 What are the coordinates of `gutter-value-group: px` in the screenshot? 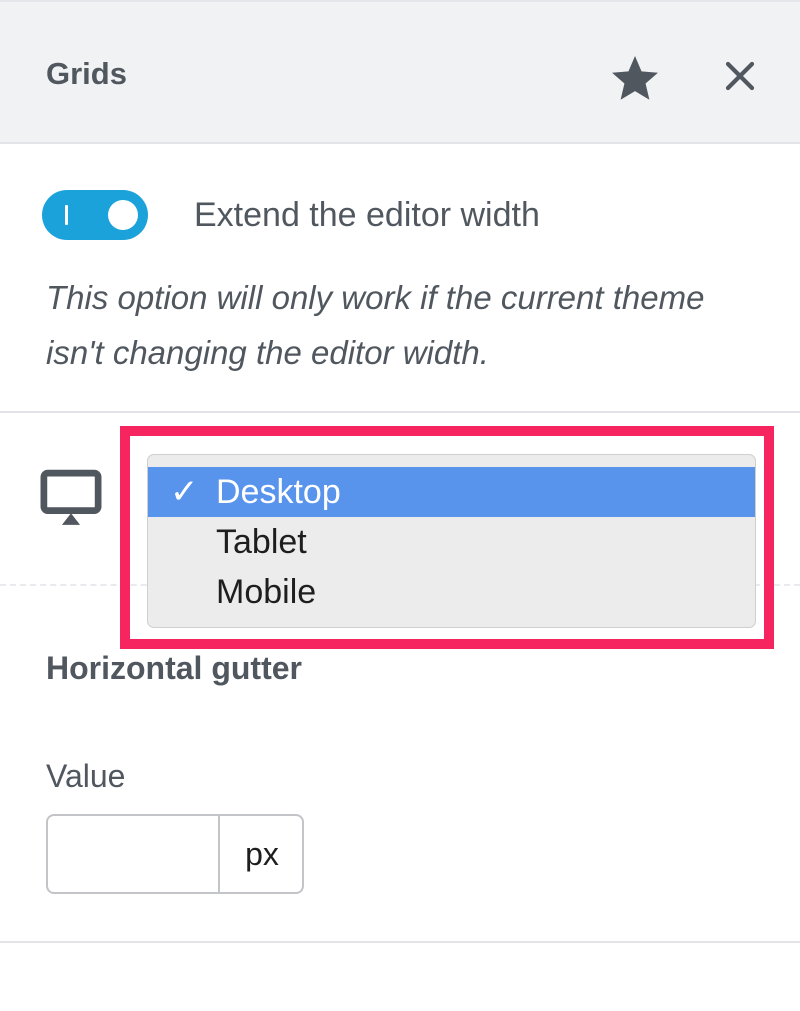 It's located at (175, 854).